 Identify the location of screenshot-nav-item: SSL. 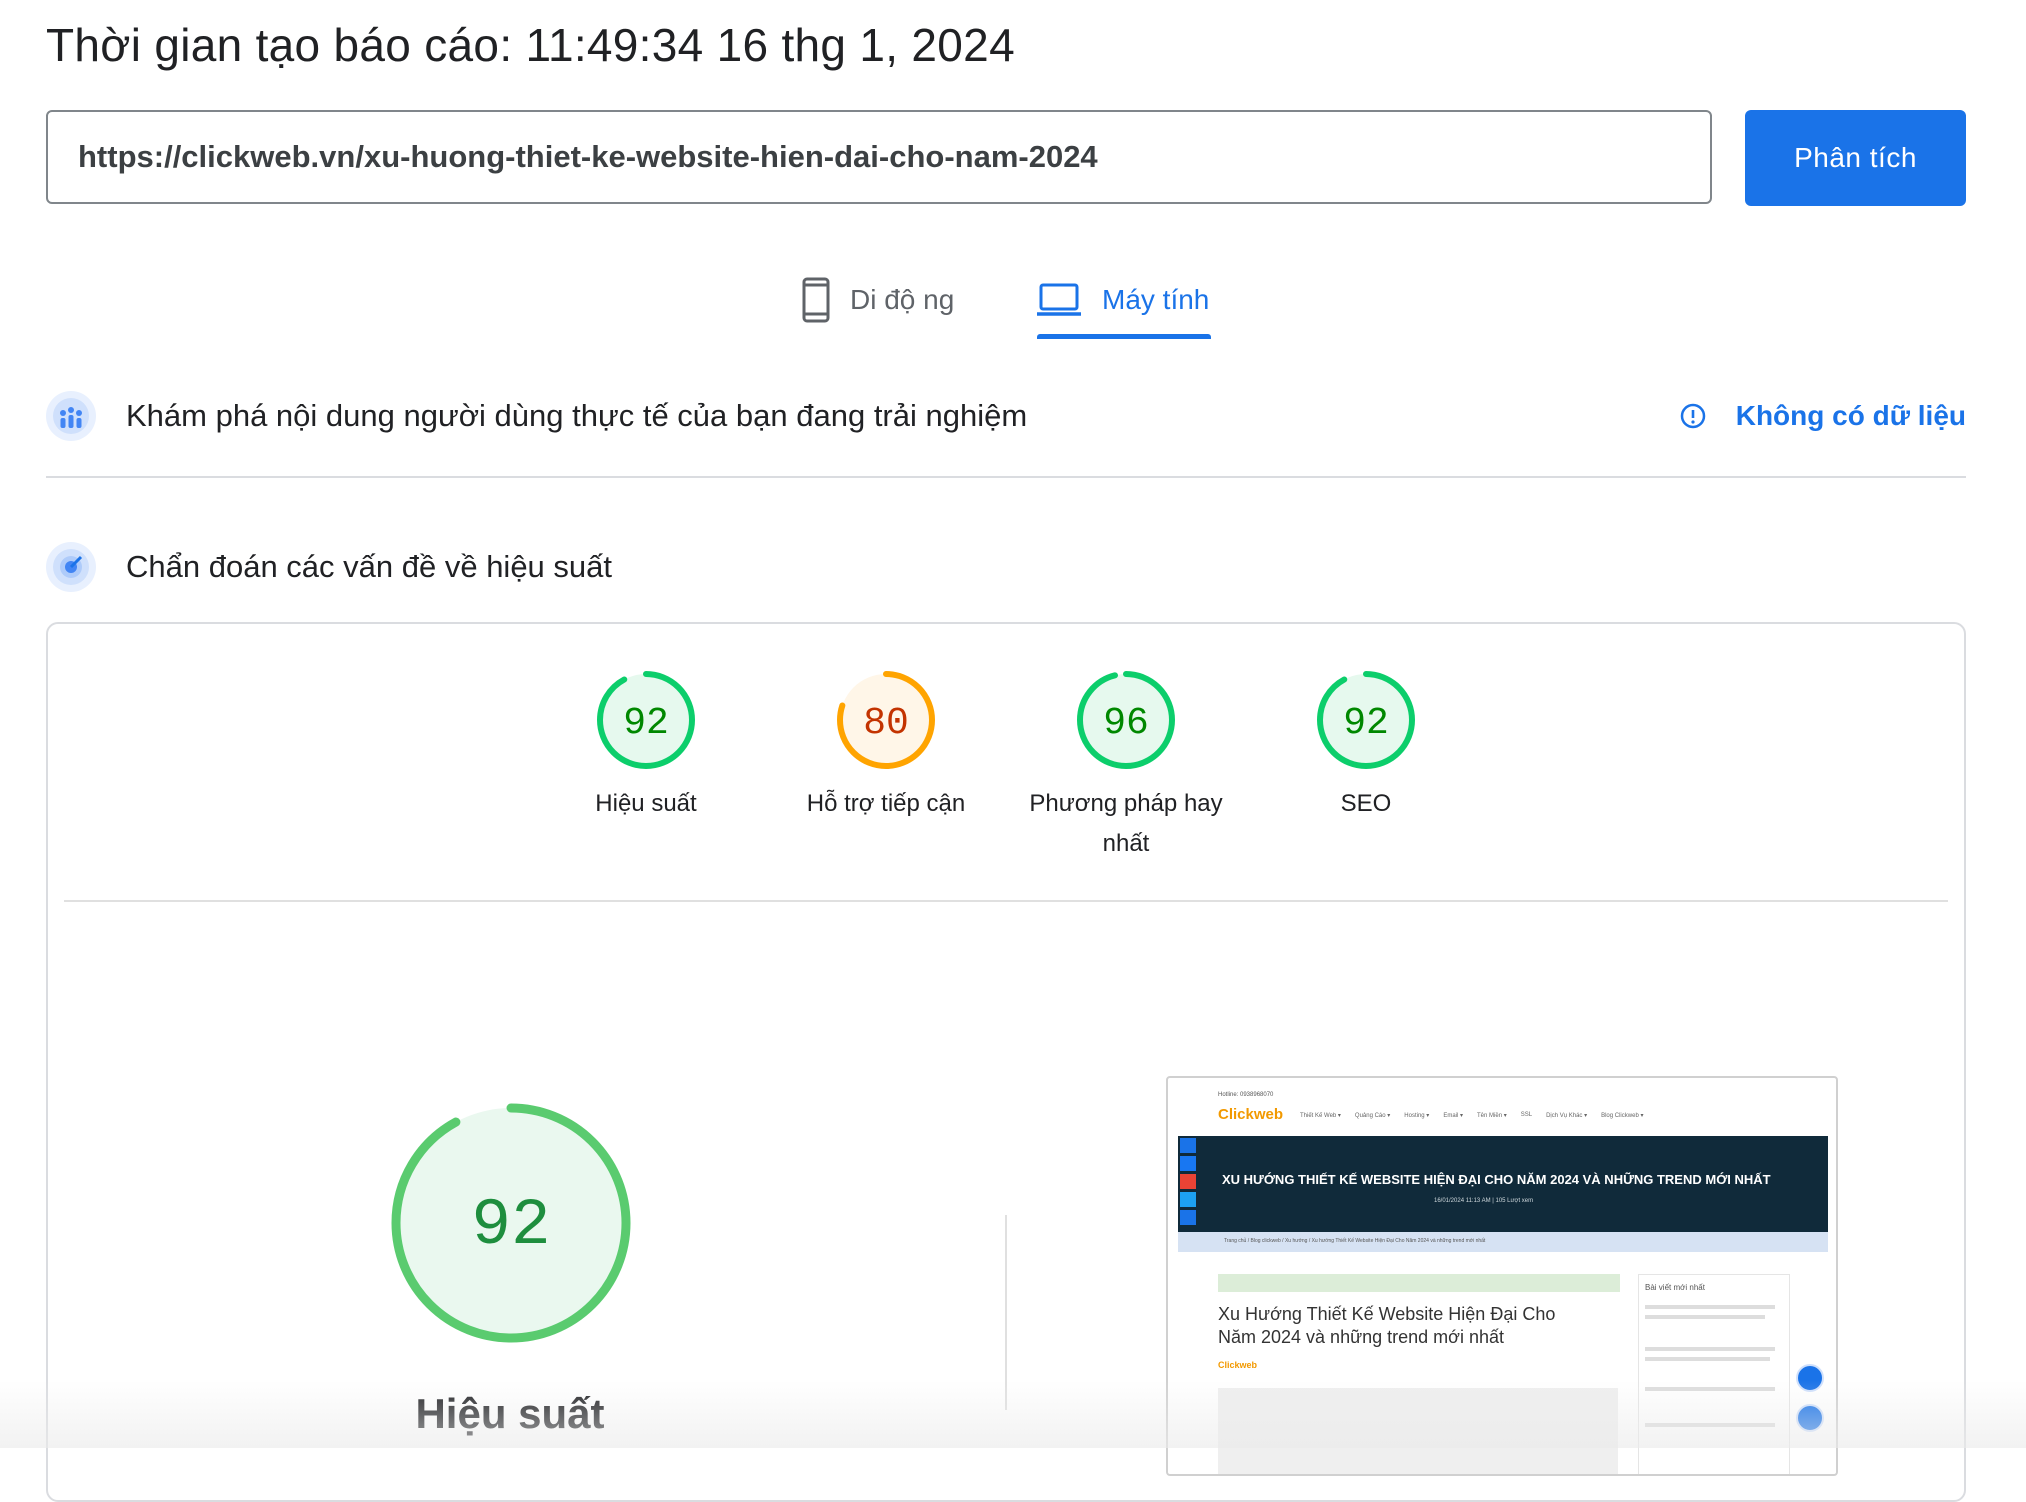
(1526, 1115).